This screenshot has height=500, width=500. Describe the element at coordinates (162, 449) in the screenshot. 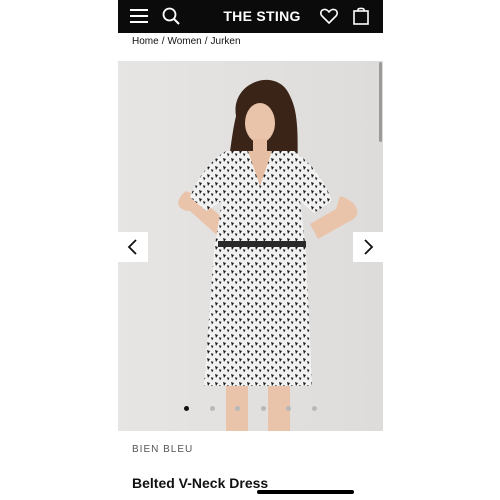

I see `product-brand: BIEN BLEU` at that location.